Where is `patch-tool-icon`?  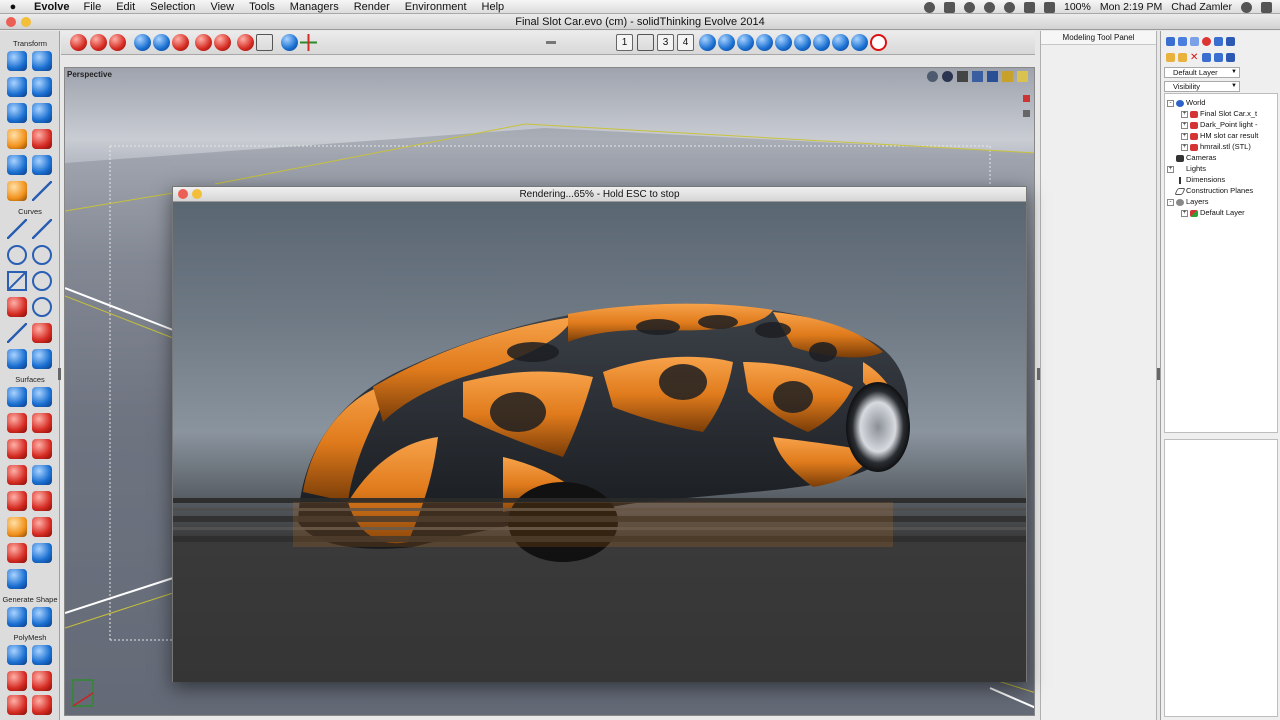
patch-tool-icon is located at coordinates (42, 475).